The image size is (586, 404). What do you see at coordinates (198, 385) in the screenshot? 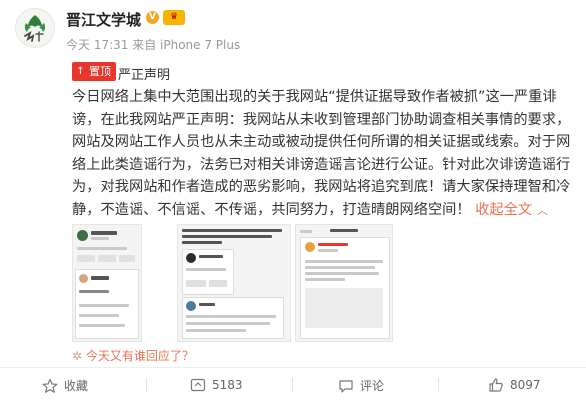
I see `repost-icon` at bounding box center [198, 385].